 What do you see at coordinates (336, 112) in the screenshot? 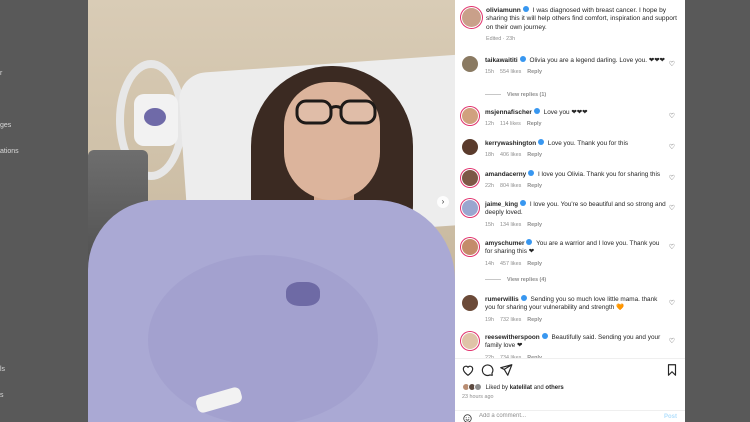
I see `photo-glasses` at bounding box center [336, 112].